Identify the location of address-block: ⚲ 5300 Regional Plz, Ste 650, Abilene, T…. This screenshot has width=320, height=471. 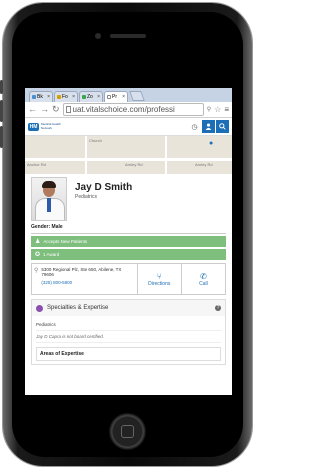
(85, 279).